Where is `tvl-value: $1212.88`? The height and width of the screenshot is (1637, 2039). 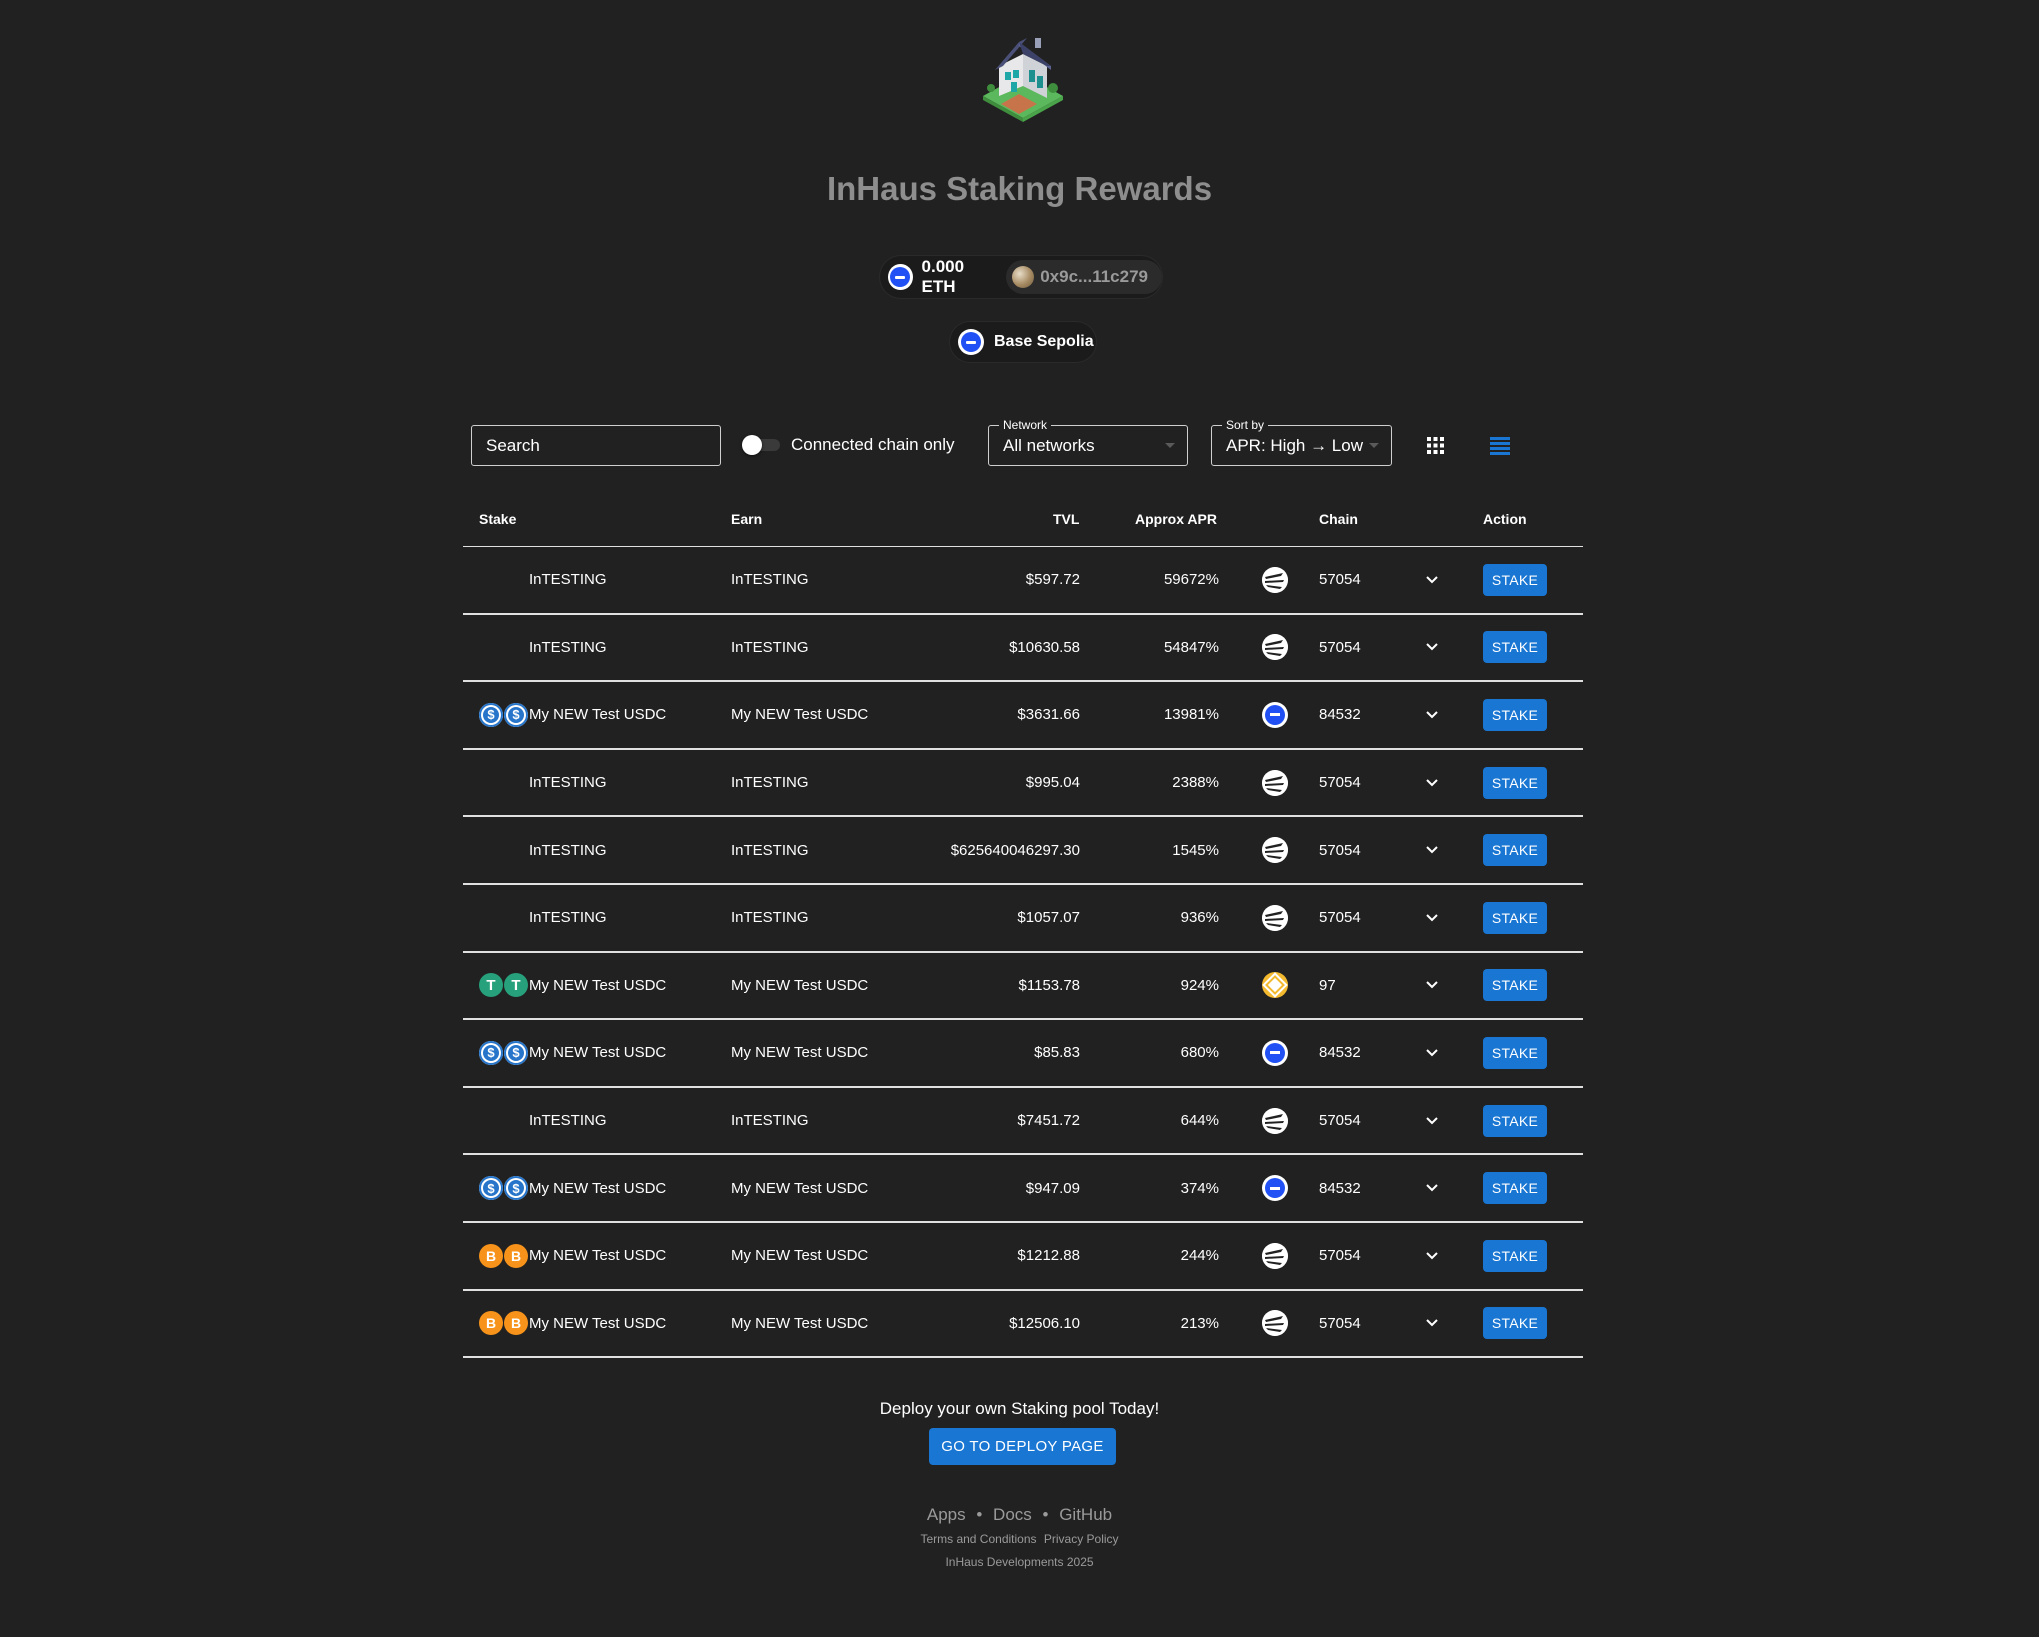 tvl-value: $1212.88 is located at coordinates (1048, 1256).